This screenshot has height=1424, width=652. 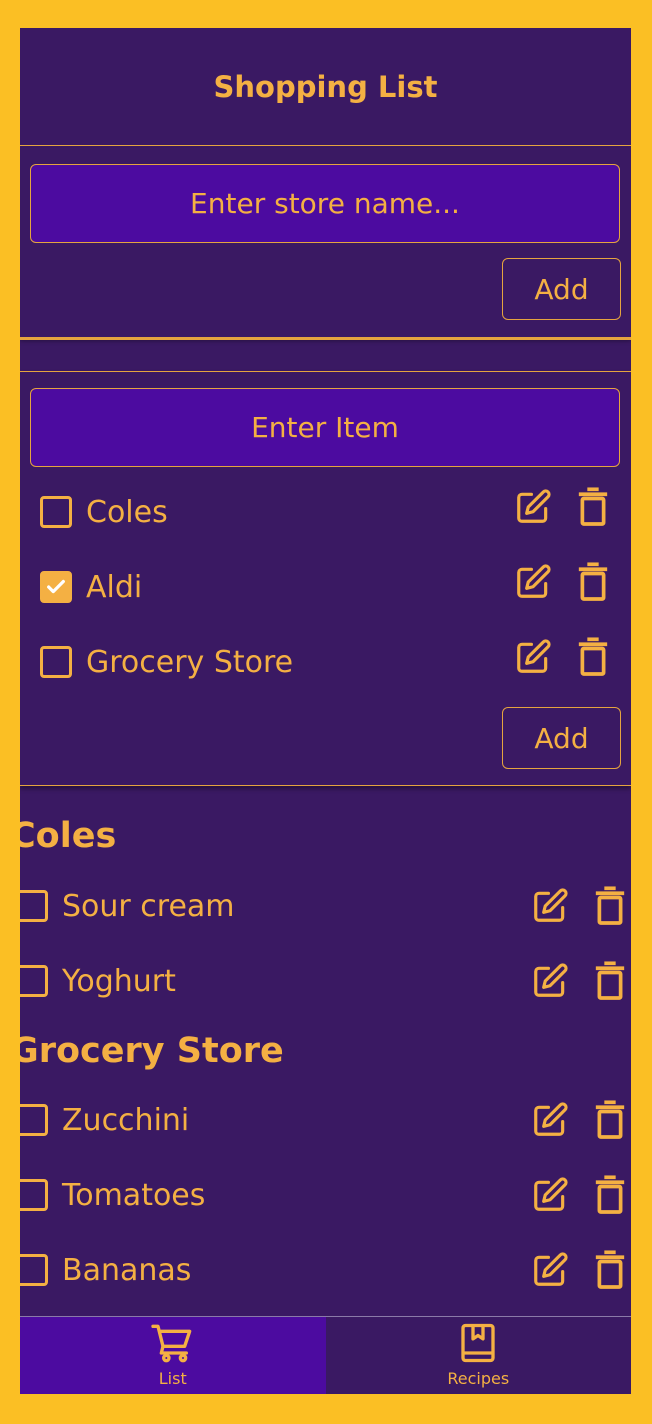 What do you see at coordinates (126, 1120) in the screenshot?
I see `item-label: Zucchini` at bounding box center [126, 1120].